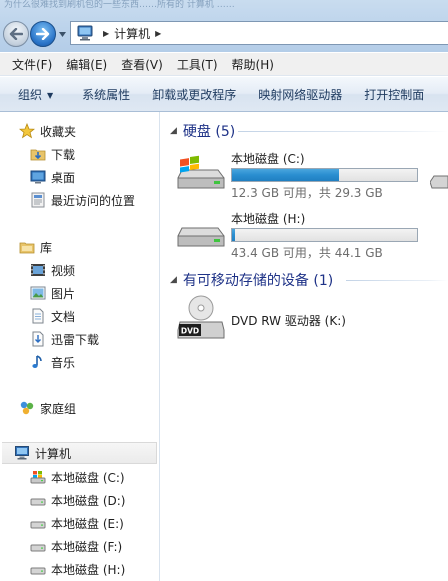 This screenshot has width=448, height=581. I want to click on nav-item-drive-h: 本地磁盘 (H:), so click(79, 569).